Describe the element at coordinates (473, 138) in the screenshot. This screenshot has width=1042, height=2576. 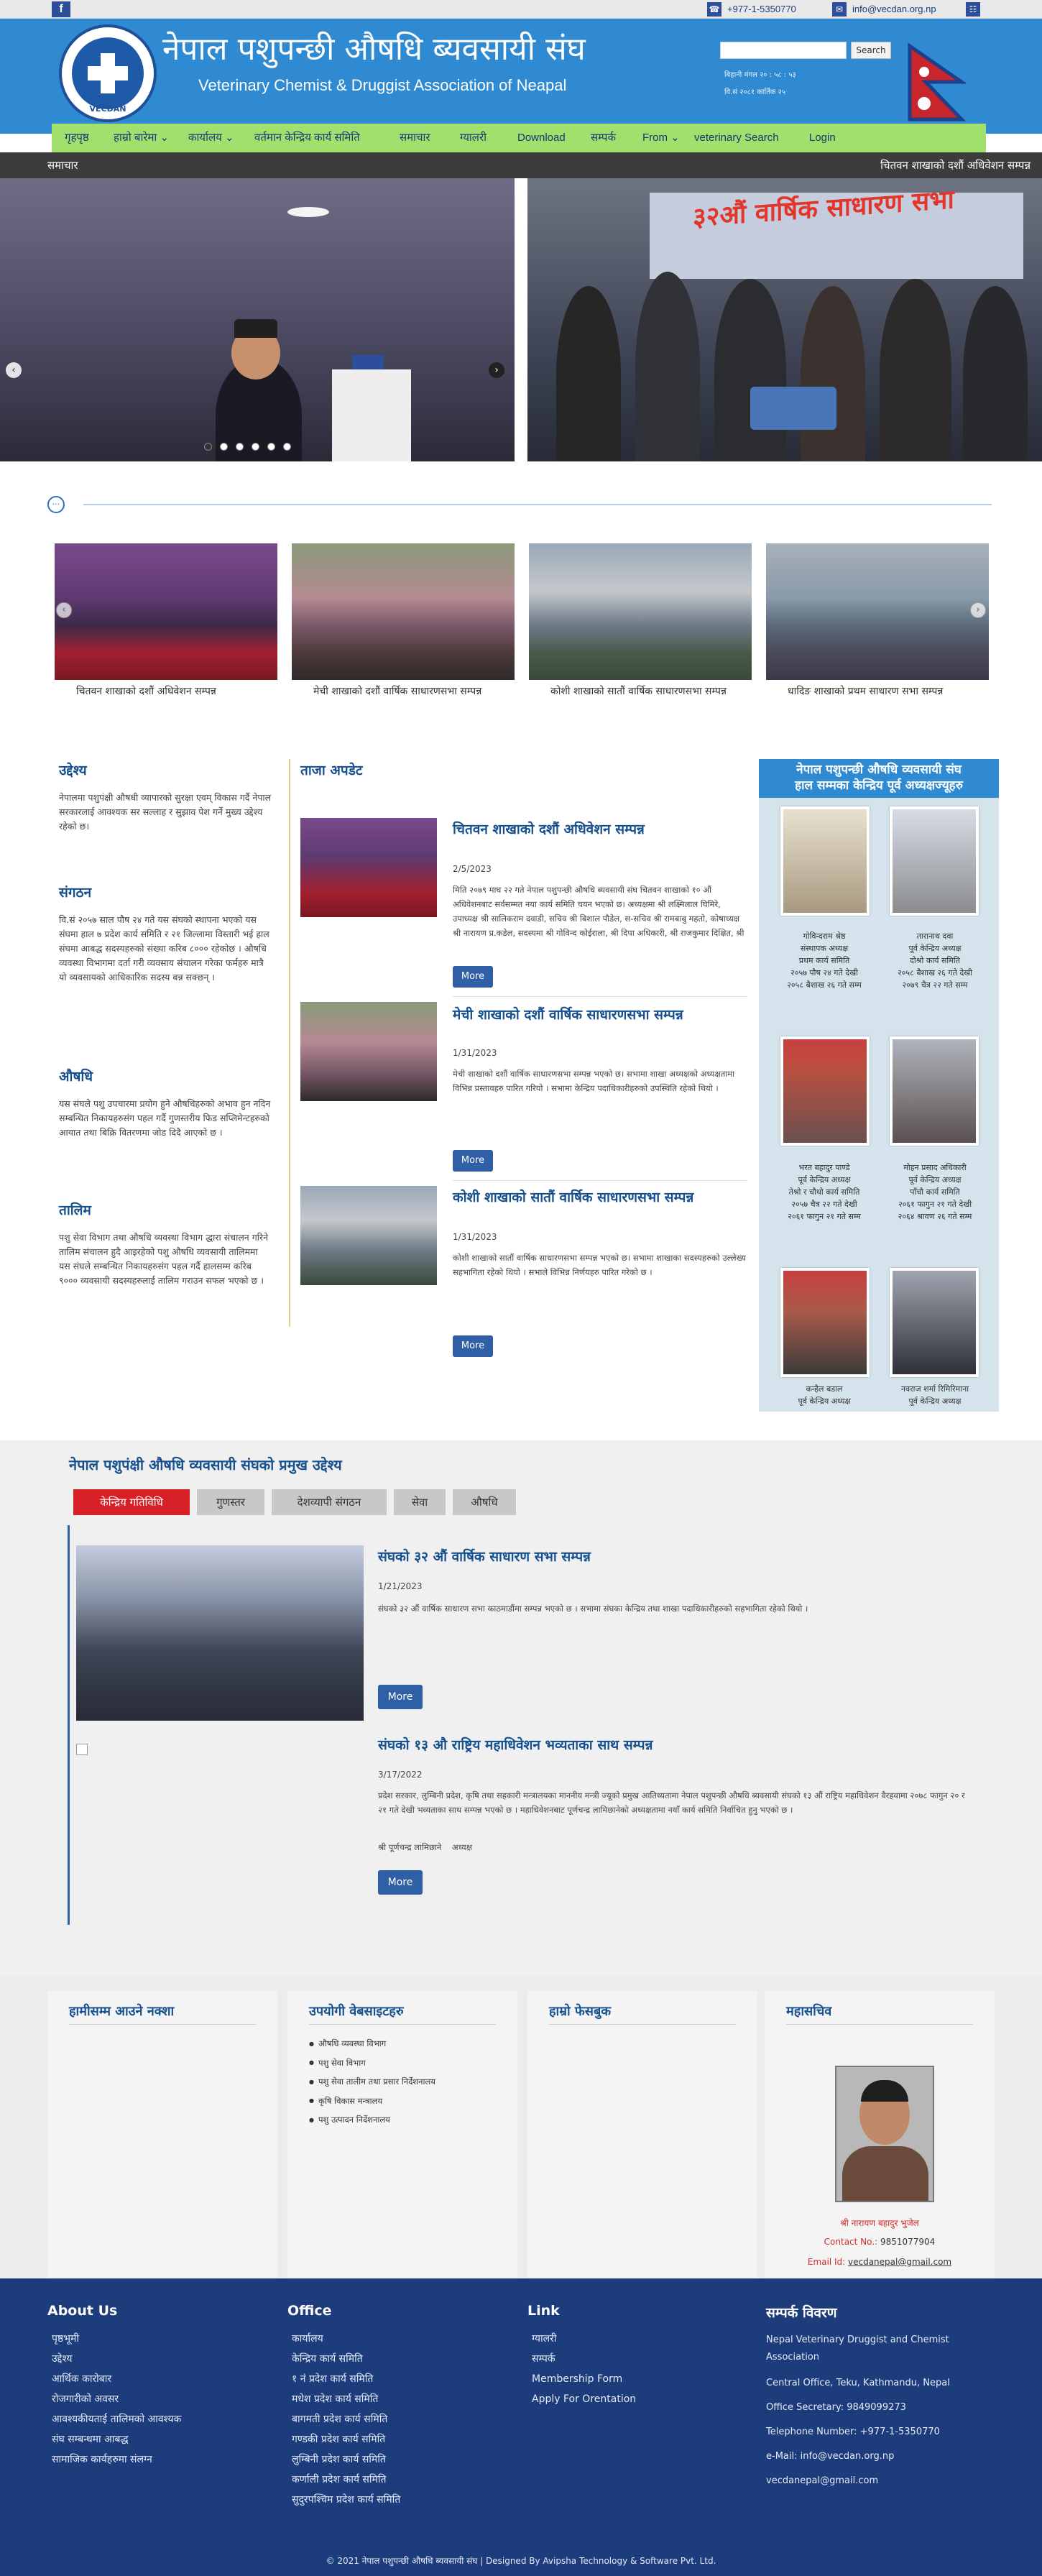
I see `nav-item-gallery: ग्यालरी` at that location.